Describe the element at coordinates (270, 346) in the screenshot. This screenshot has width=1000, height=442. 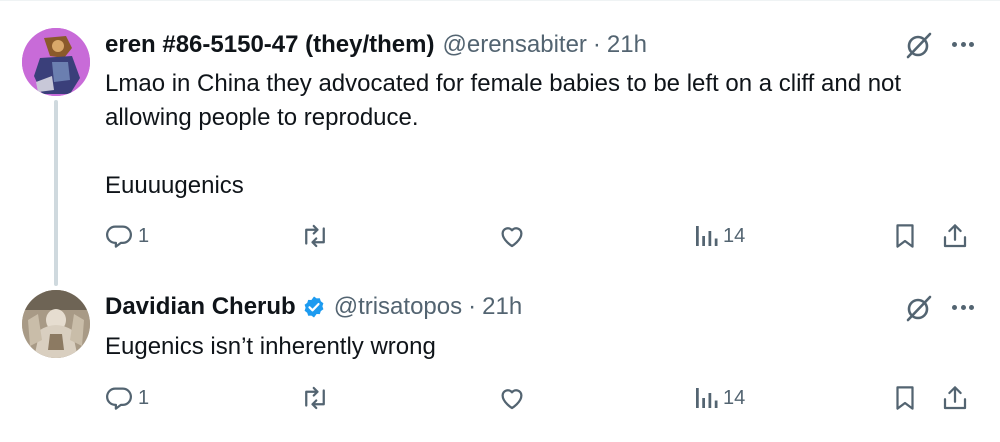
I see `tweet-text-line: Eugenics isn’t inherently wrong` at that location.